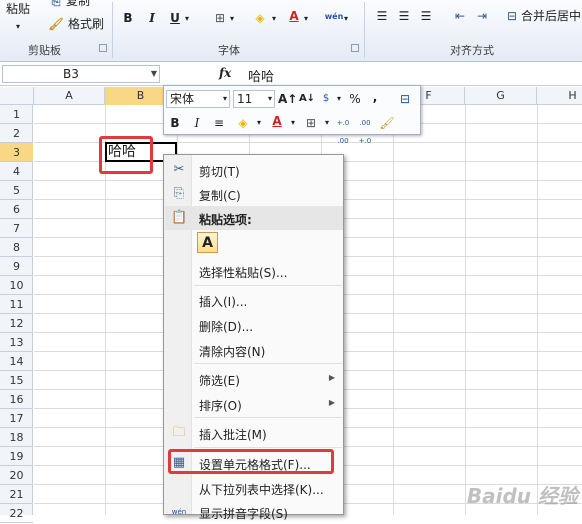 Image resolution: width=582 pixels, height=524 pixels. I want to click on merge-center-button: 合并后居中, so click(551, 16).